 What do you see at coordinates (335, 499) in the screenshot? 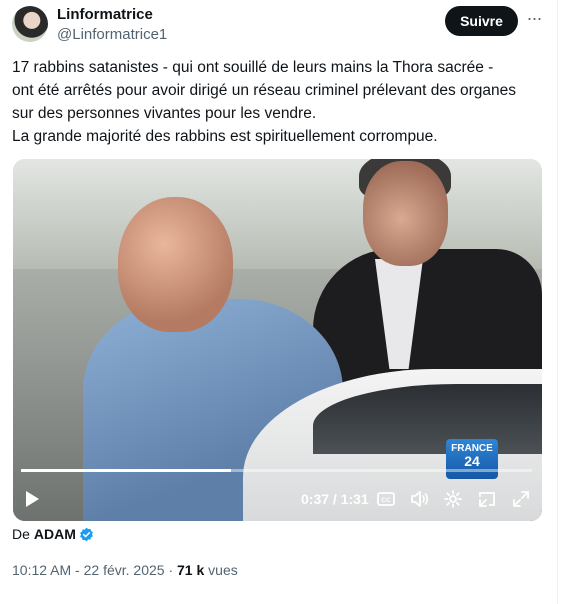
I see `video-time: 0:37 / 1:31` at bounding box center [335, 499].